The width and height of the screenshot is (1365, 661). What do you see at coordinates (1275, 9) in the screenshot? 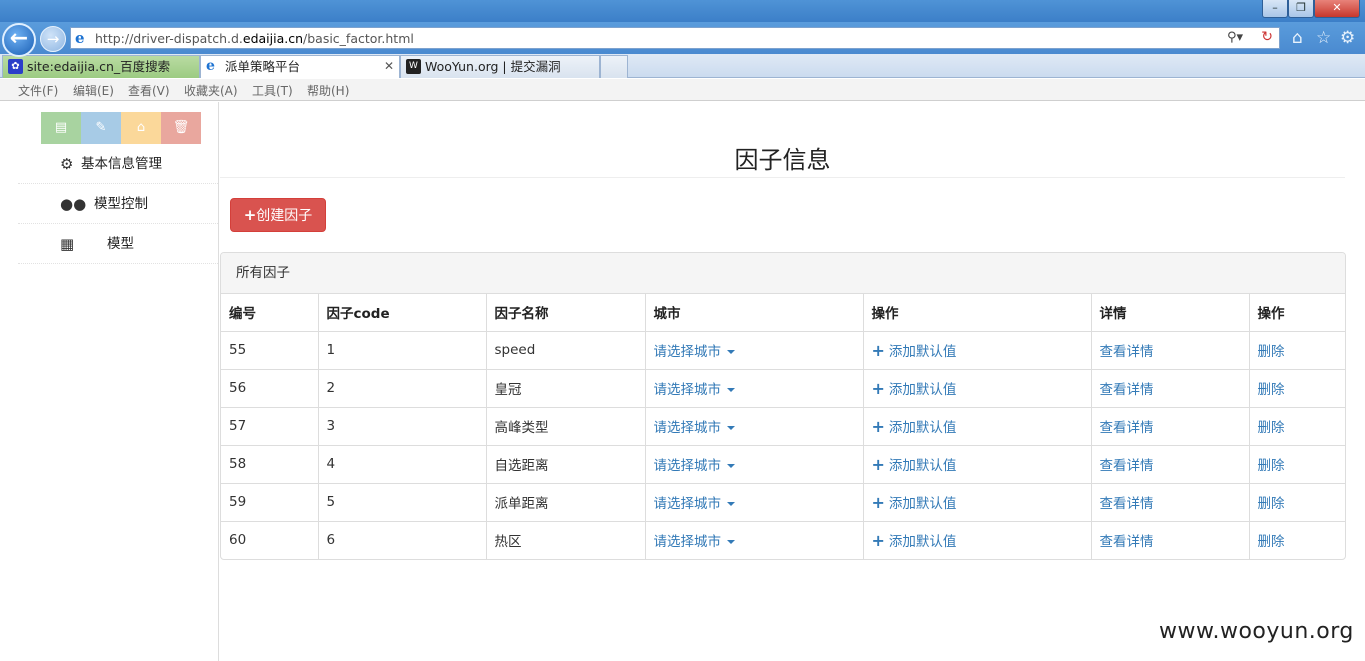
I see `minimize-button: –` at bounding box center [1275, 9].